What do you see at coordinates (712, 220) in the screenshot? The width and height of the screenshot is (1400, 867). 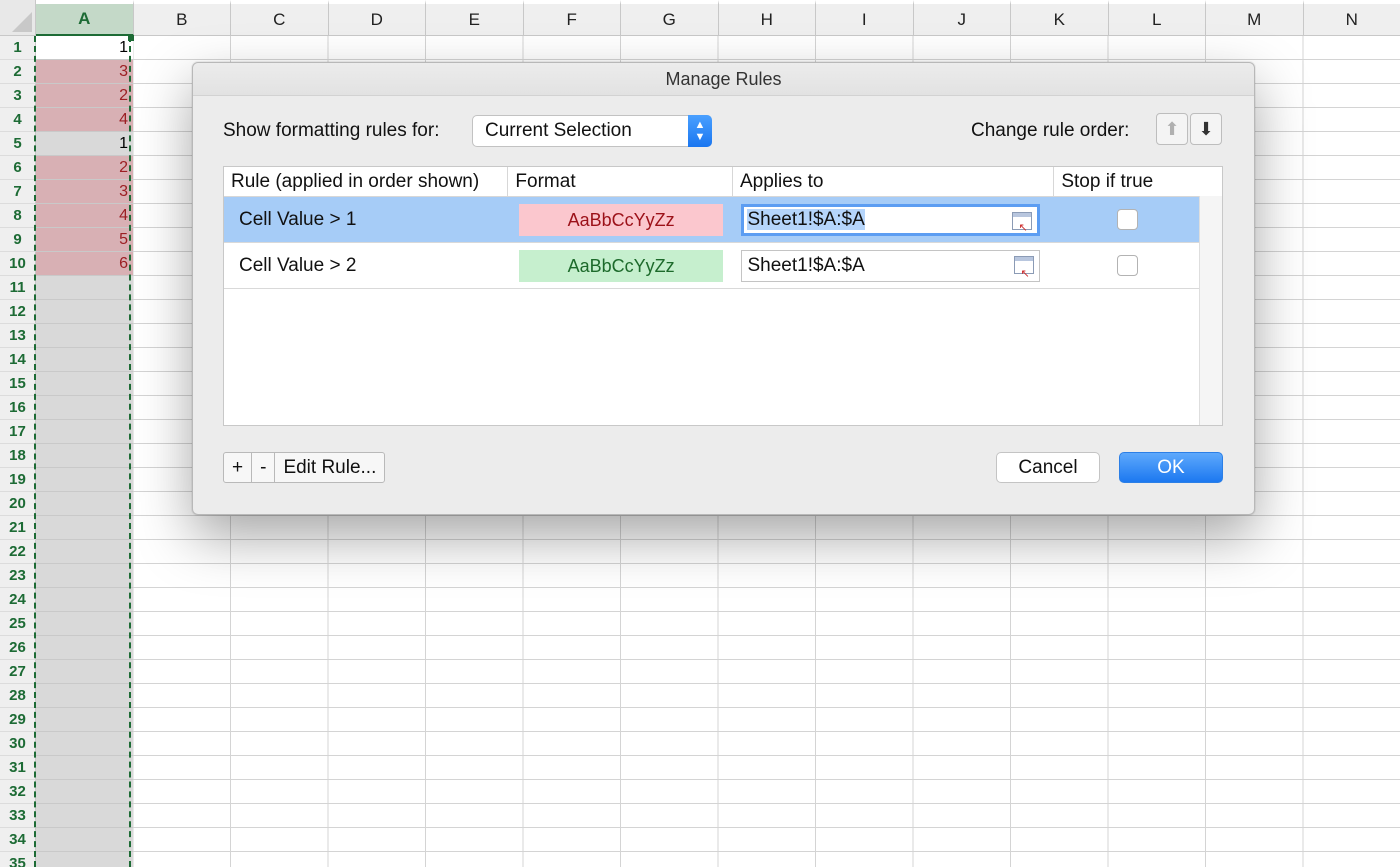 I see `rule-row: Cell Value > 1 AaBbCcYyZz Sheet1!$A:$A` at bounding box center [712, 220].